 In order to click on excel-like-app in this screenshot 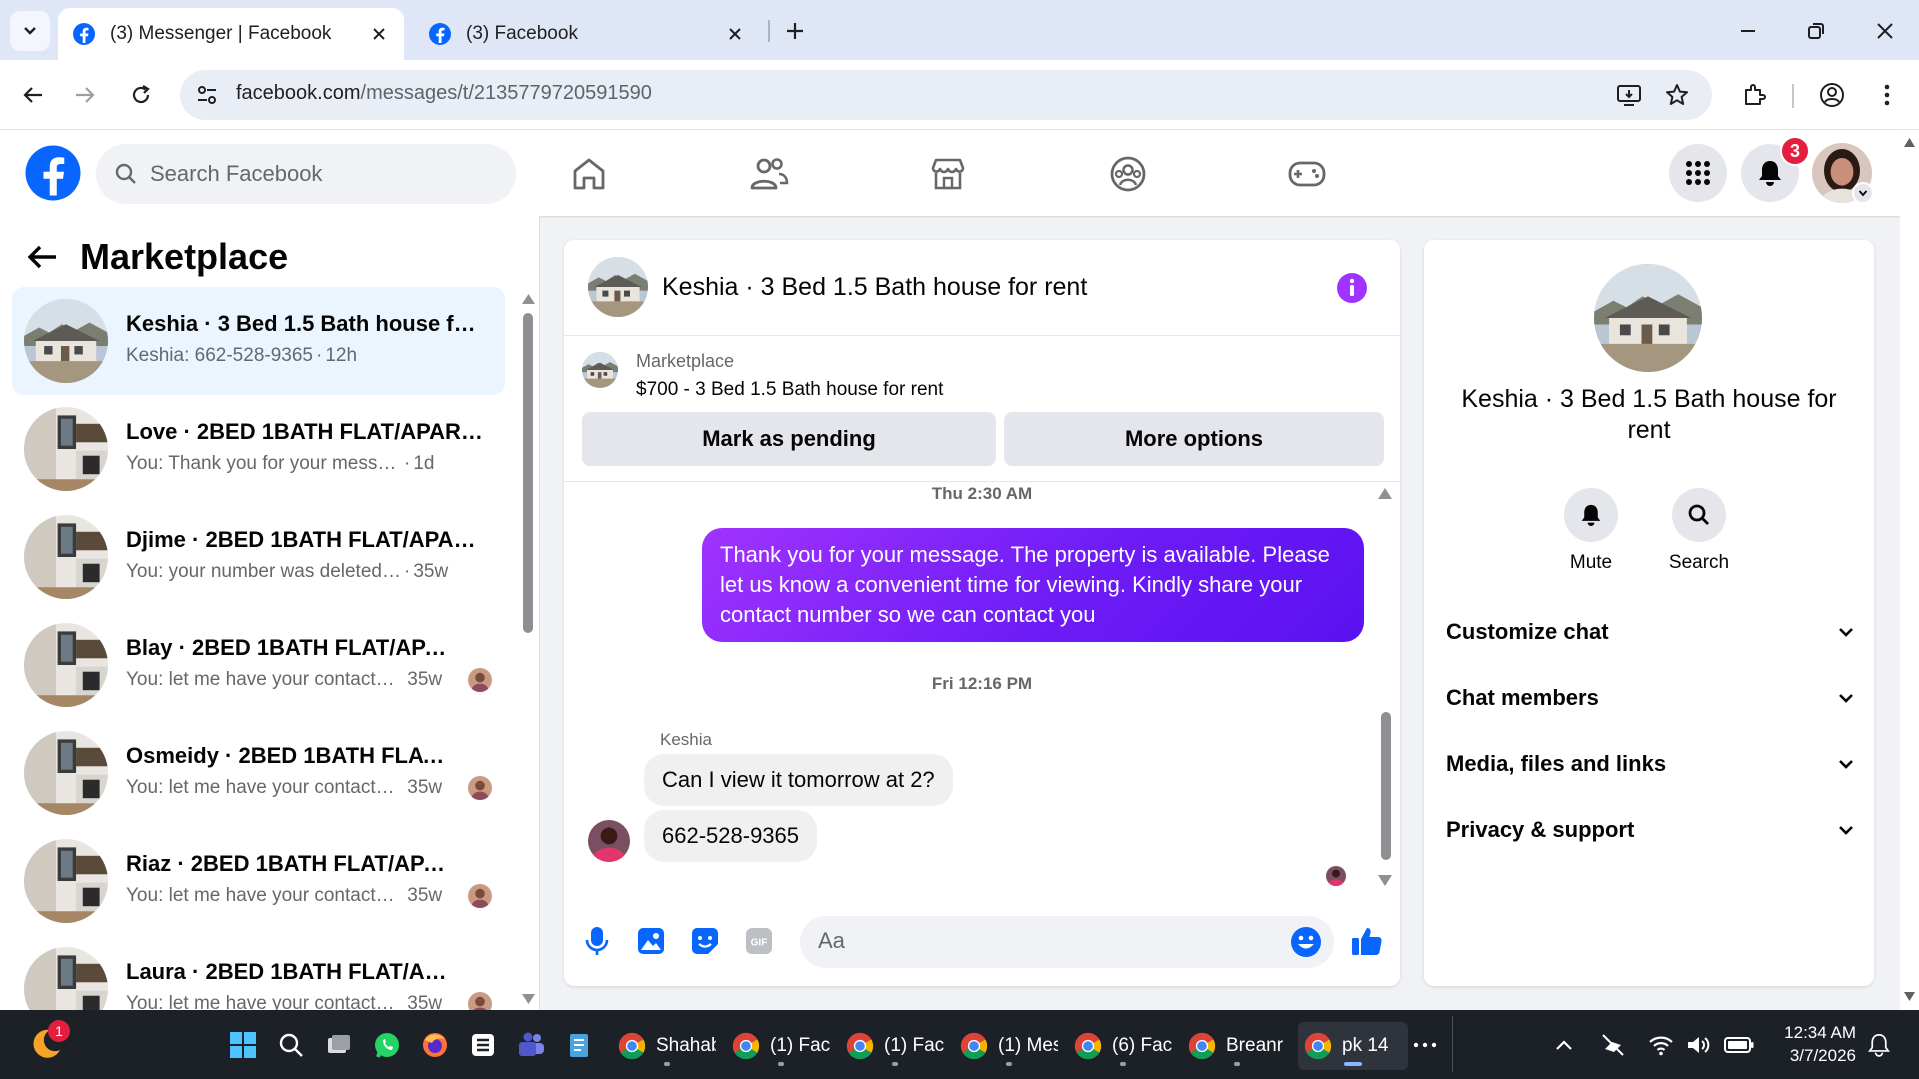, I will do `click(483, 1045)`.